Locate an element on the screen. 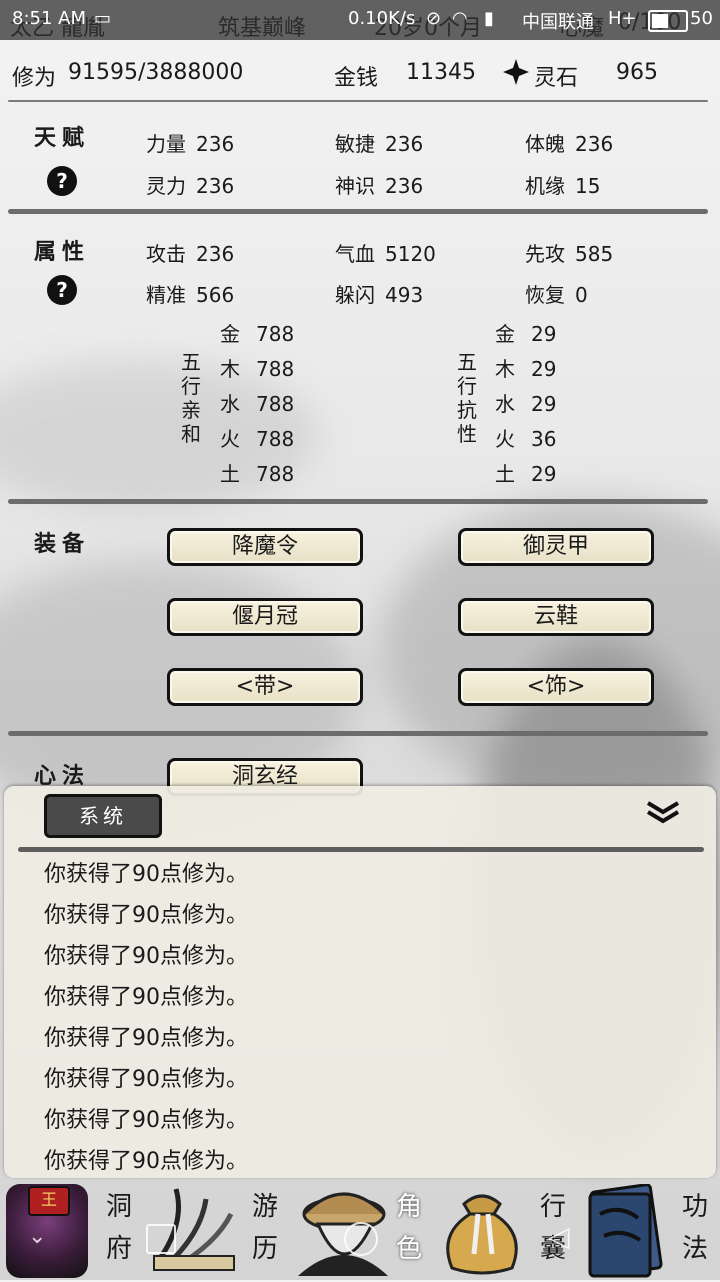  nav-label-manual: 功法 is located at coordinates (695, 1228).